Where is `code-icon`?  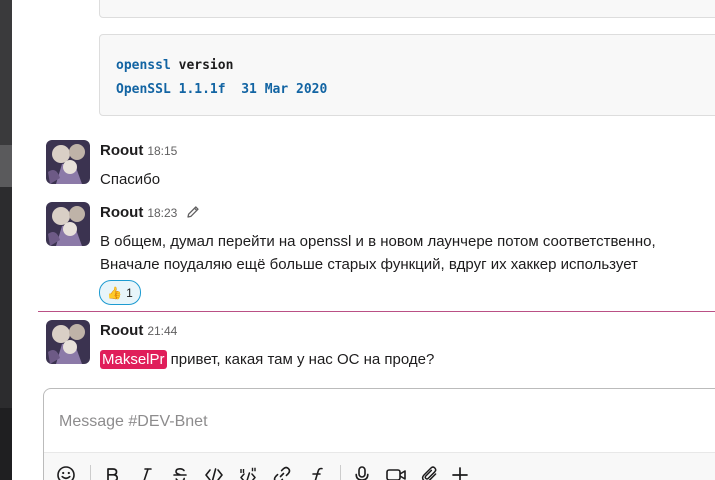 code-icon is located at coordinates (214, 471).